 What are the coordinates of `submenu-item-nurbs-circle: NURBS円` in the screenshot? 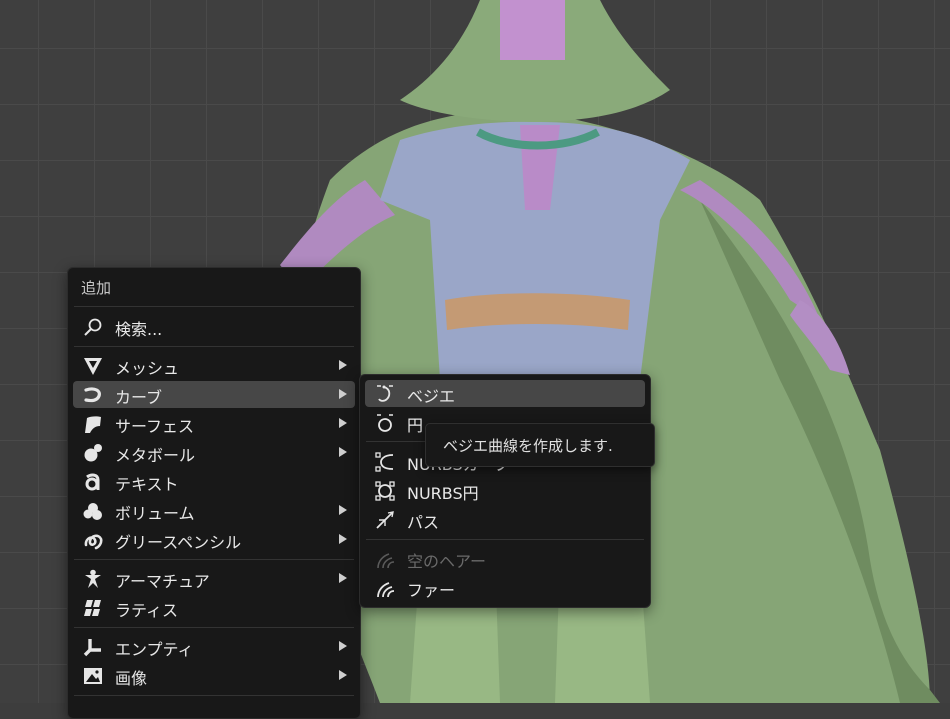 It's located at (505, 490).